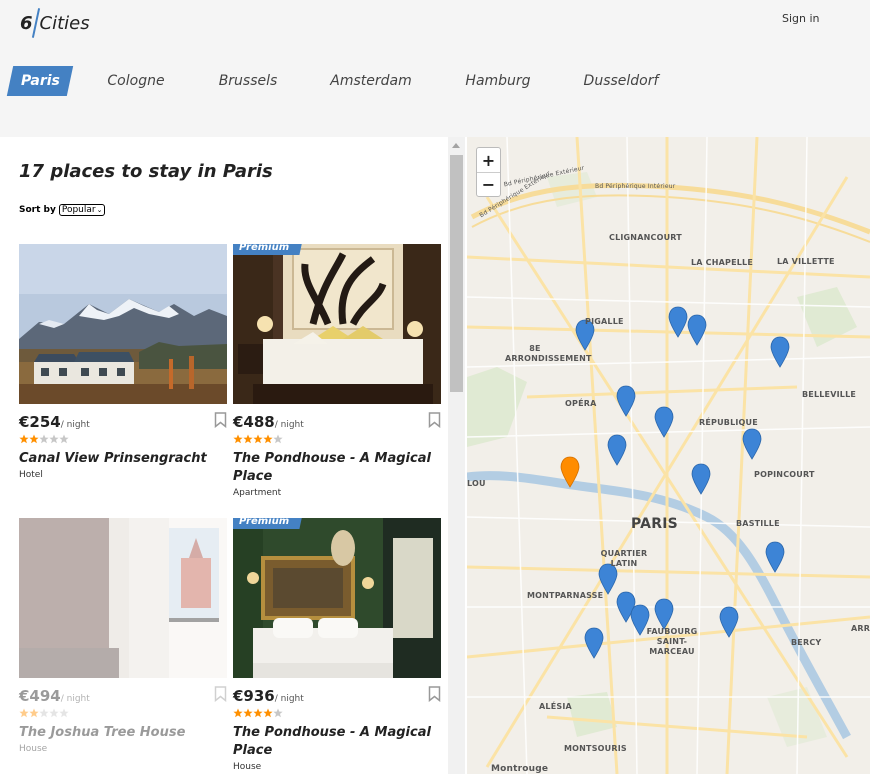 The image size is (870, 774). I want to click on offer-title: Canal View Prinsengracht, so click(123, 459).